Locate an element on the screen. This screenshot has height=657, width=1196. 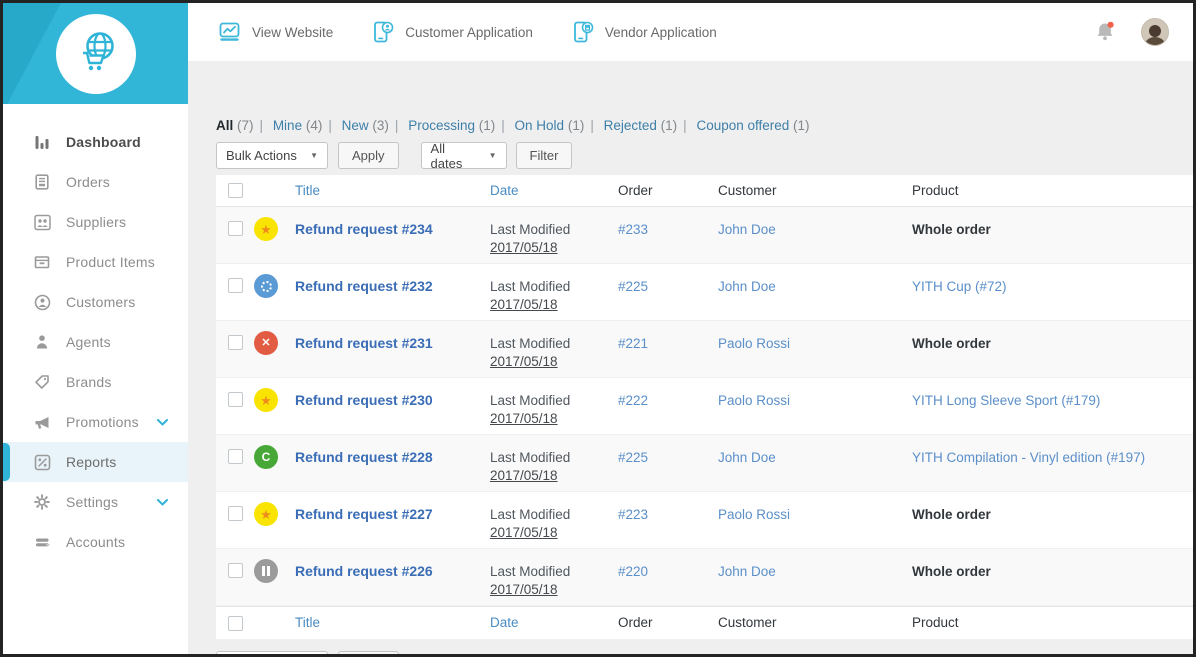
order-link: #223 is located at coordinates (633, 514).